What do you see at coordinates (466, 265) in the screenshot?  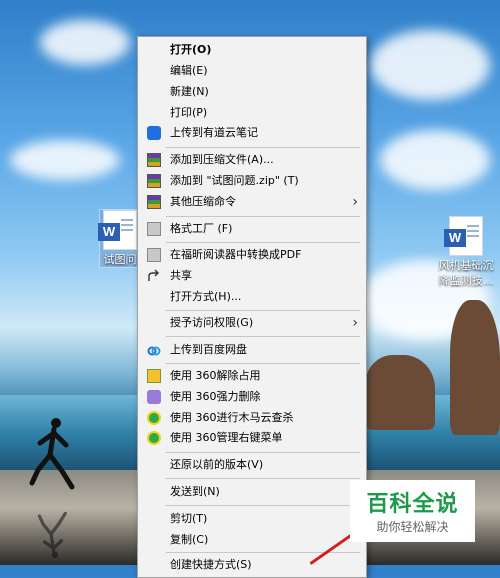 I see `desktop-file-label-line1: 风机基础沉` at bounding box center [466, 265].